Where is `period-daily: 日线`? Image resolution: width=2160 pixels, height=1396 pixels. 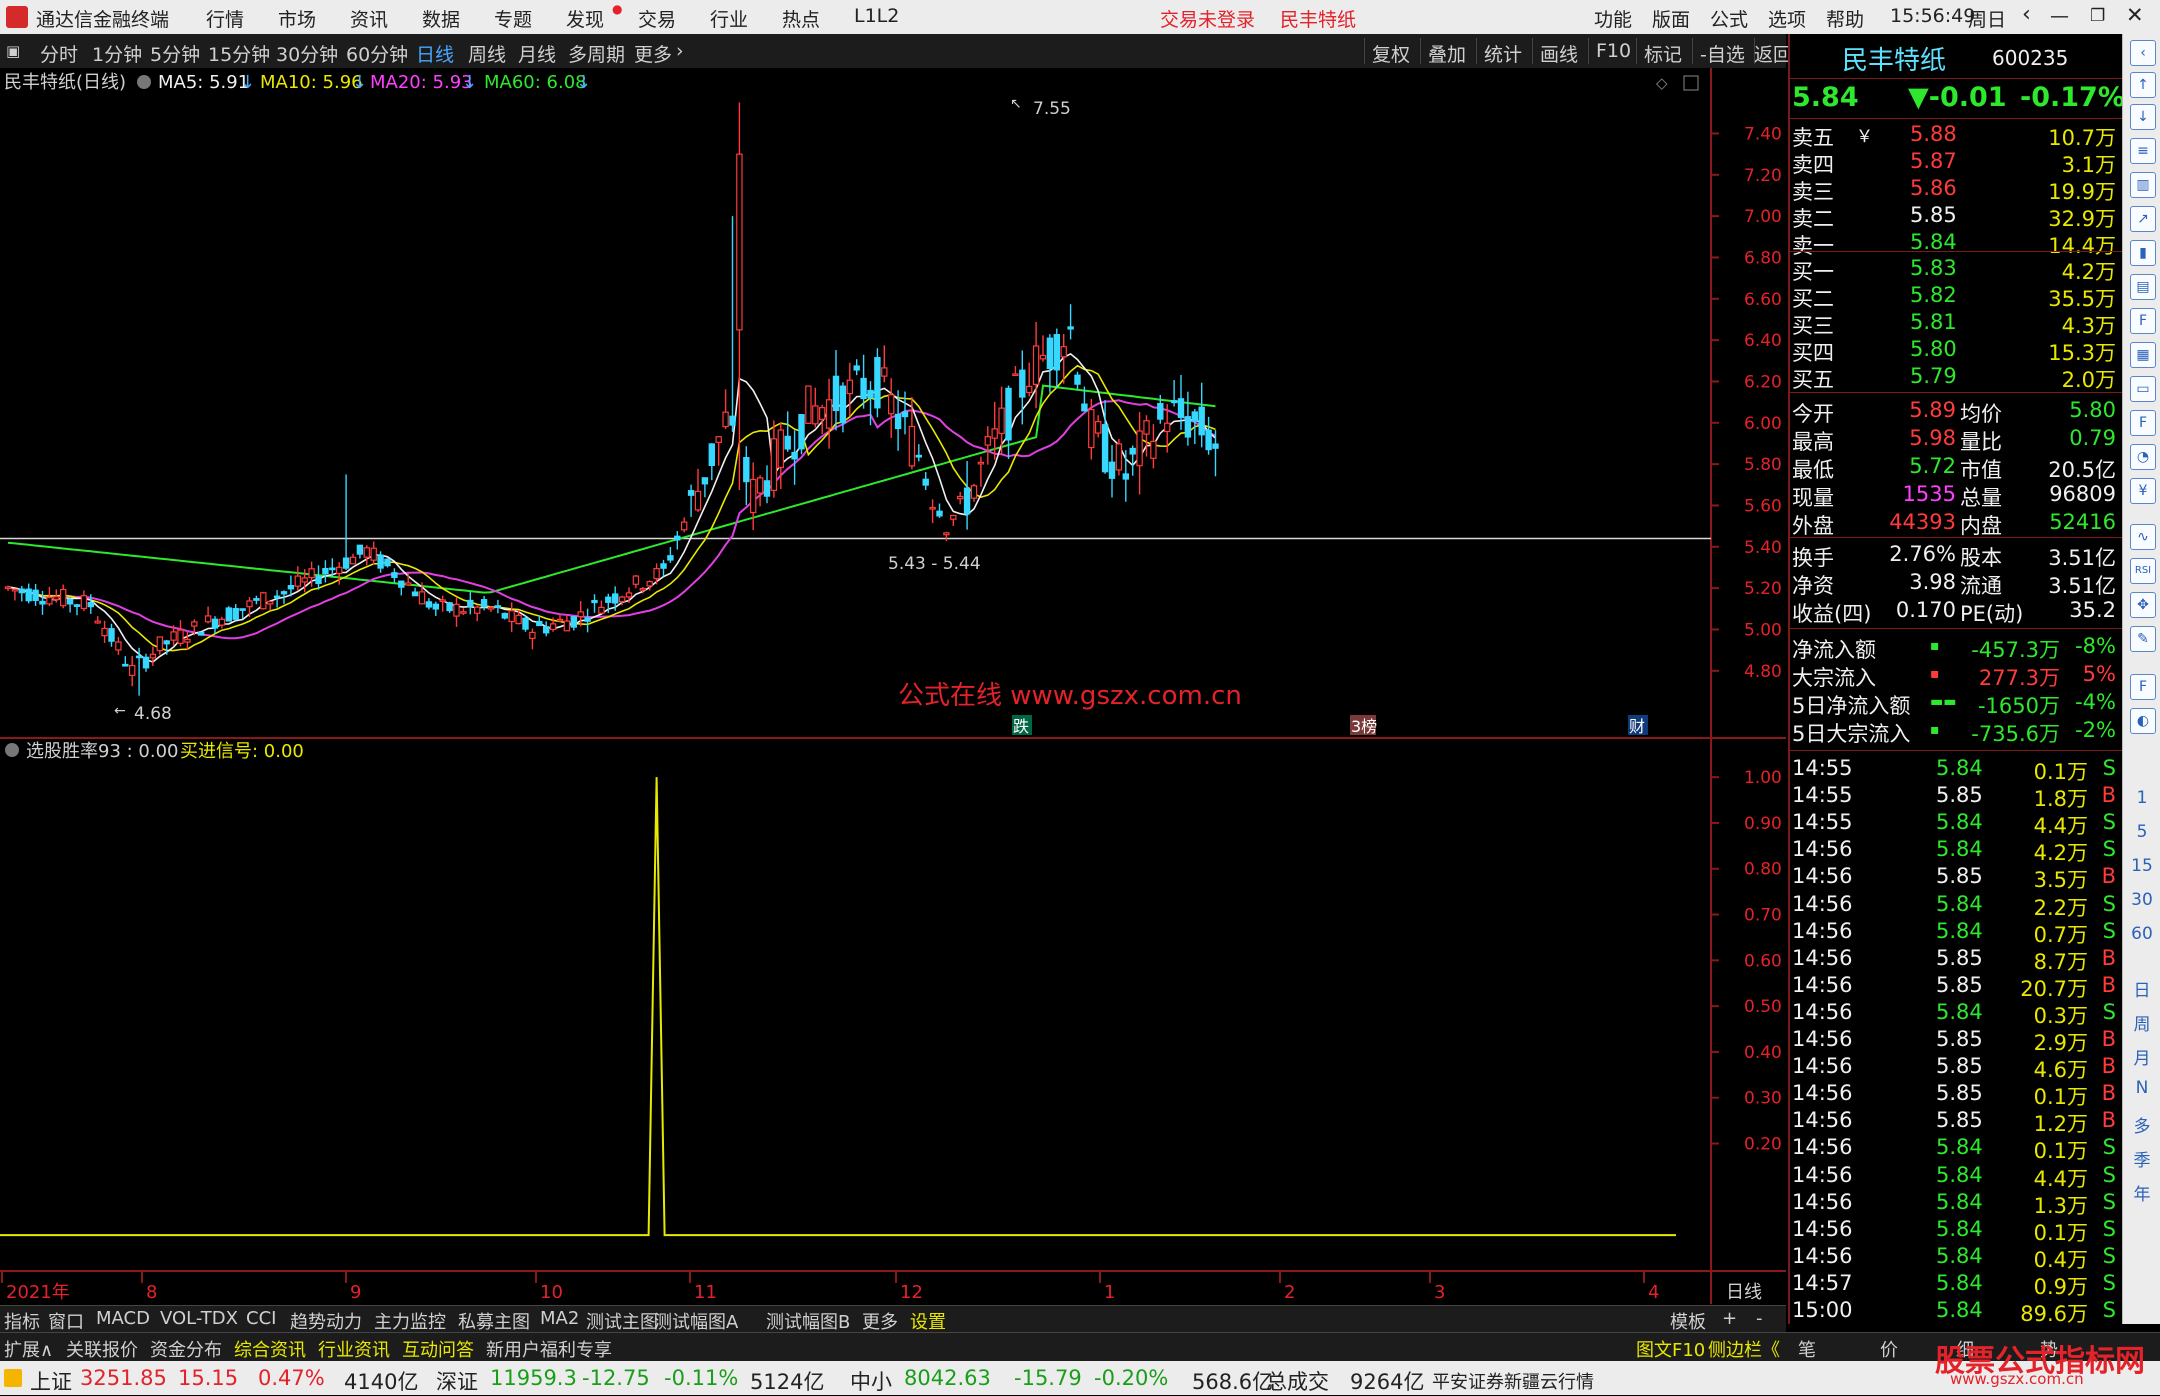 period-daily: 日线 is located at coordinates (435, 53).